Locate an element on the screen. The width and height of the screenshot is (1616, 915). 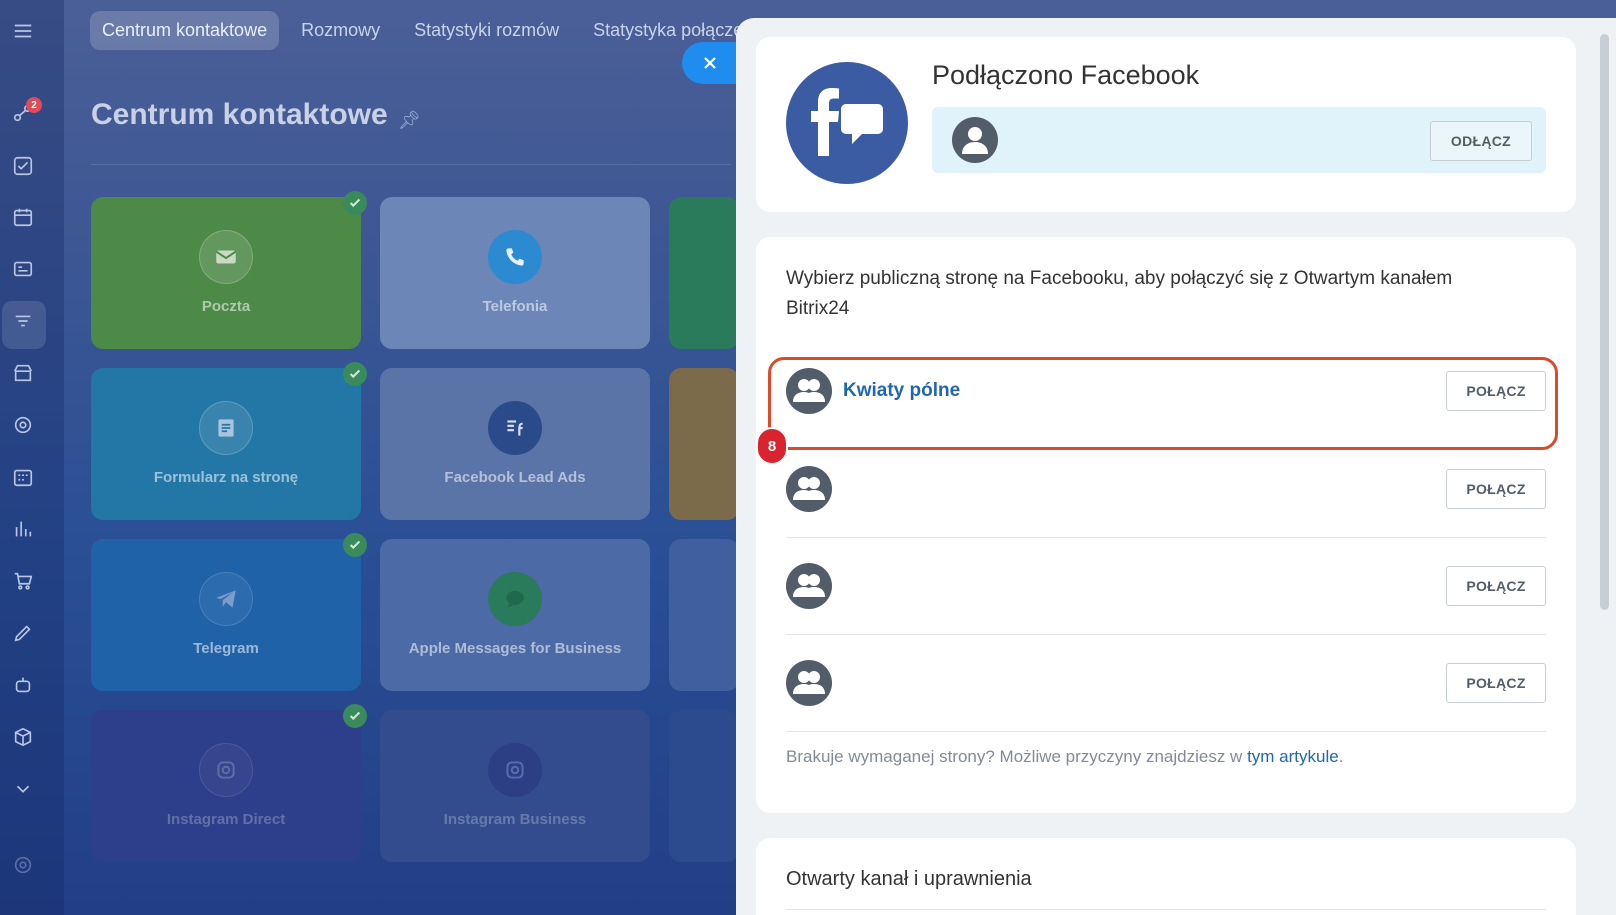
close-slider-button is located at coordinates (711, 63).